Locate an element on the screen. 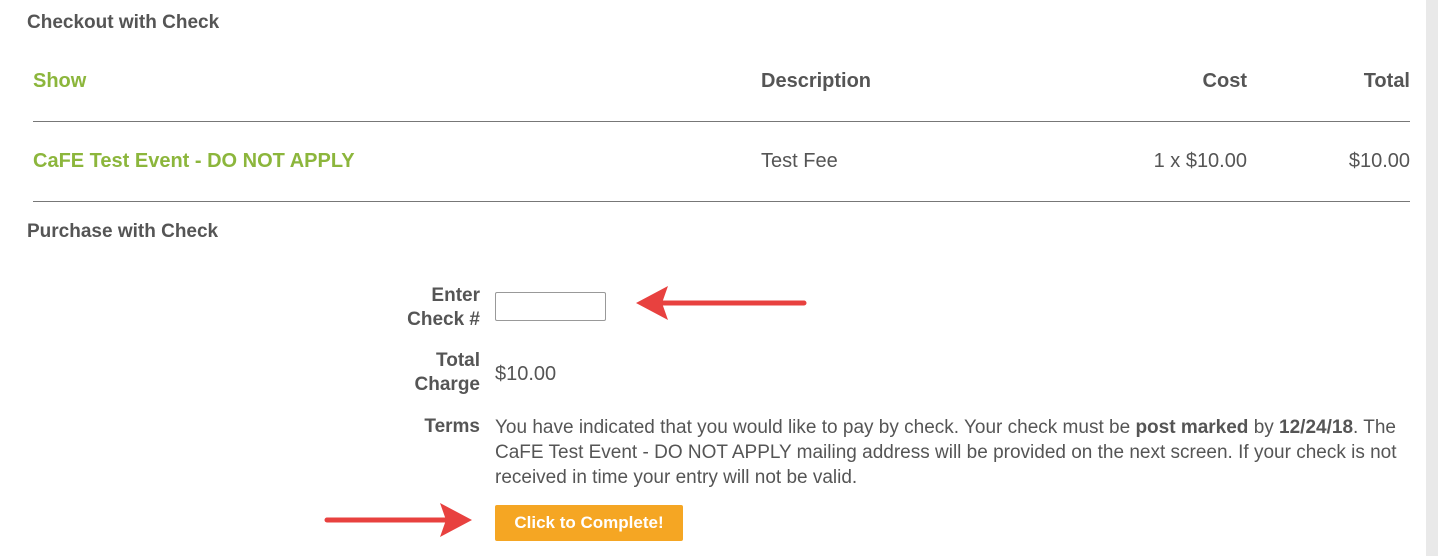 The image size is (1438, 556). complete-button: Click to Complete! is located at coordinates (589, 523).